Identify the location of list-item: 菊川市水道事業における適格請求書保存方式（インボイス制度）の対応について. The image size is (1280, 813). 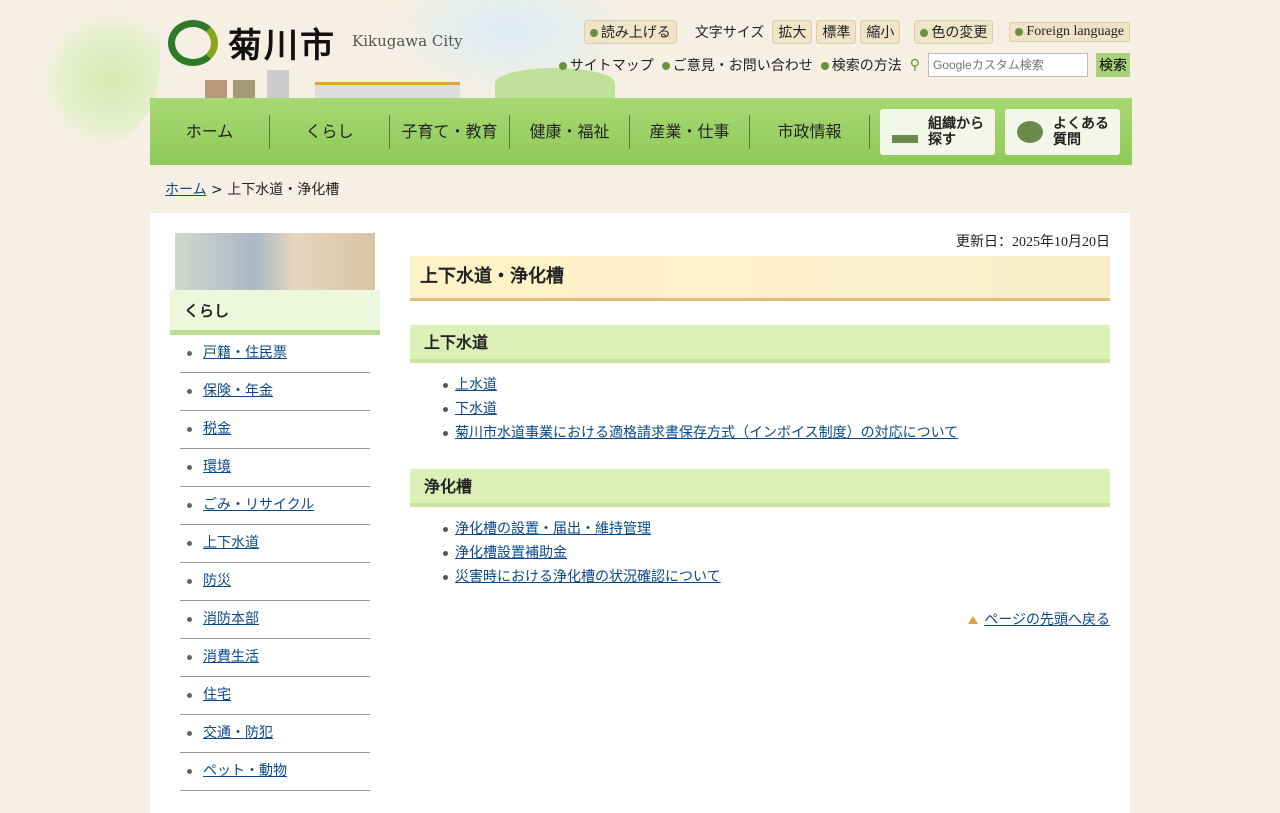
(775, 433).